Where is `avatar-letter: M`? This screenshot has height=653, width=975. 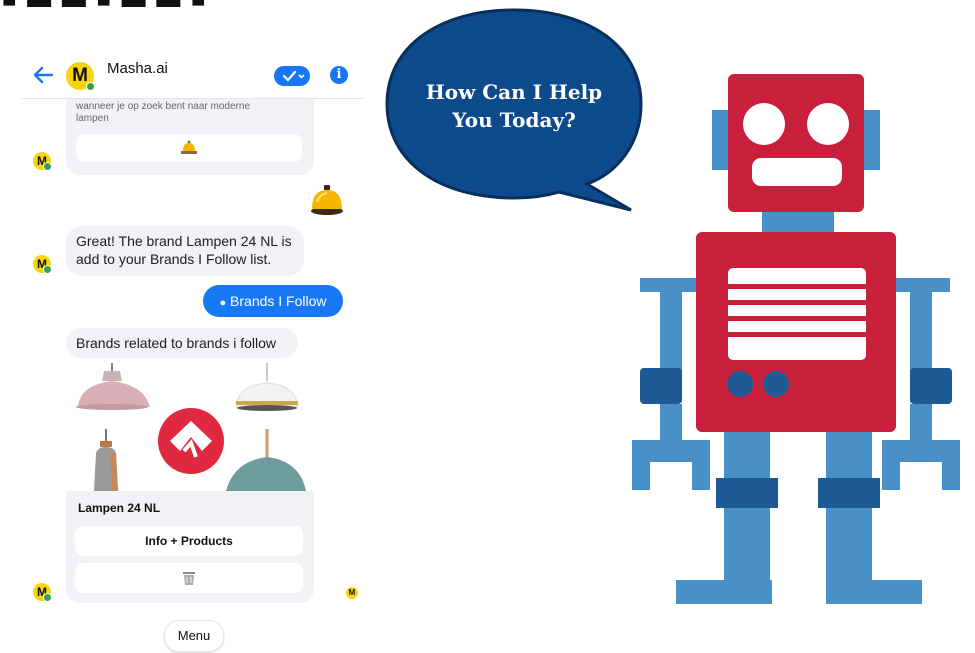
avatar-letter: M is located at coordinates (80, 75).